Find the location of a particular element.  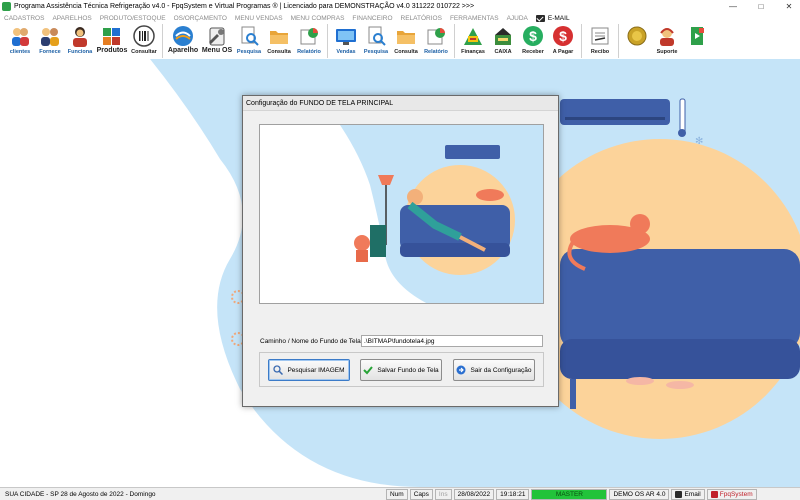

status-email: Email is located at coordinates (688, 494).